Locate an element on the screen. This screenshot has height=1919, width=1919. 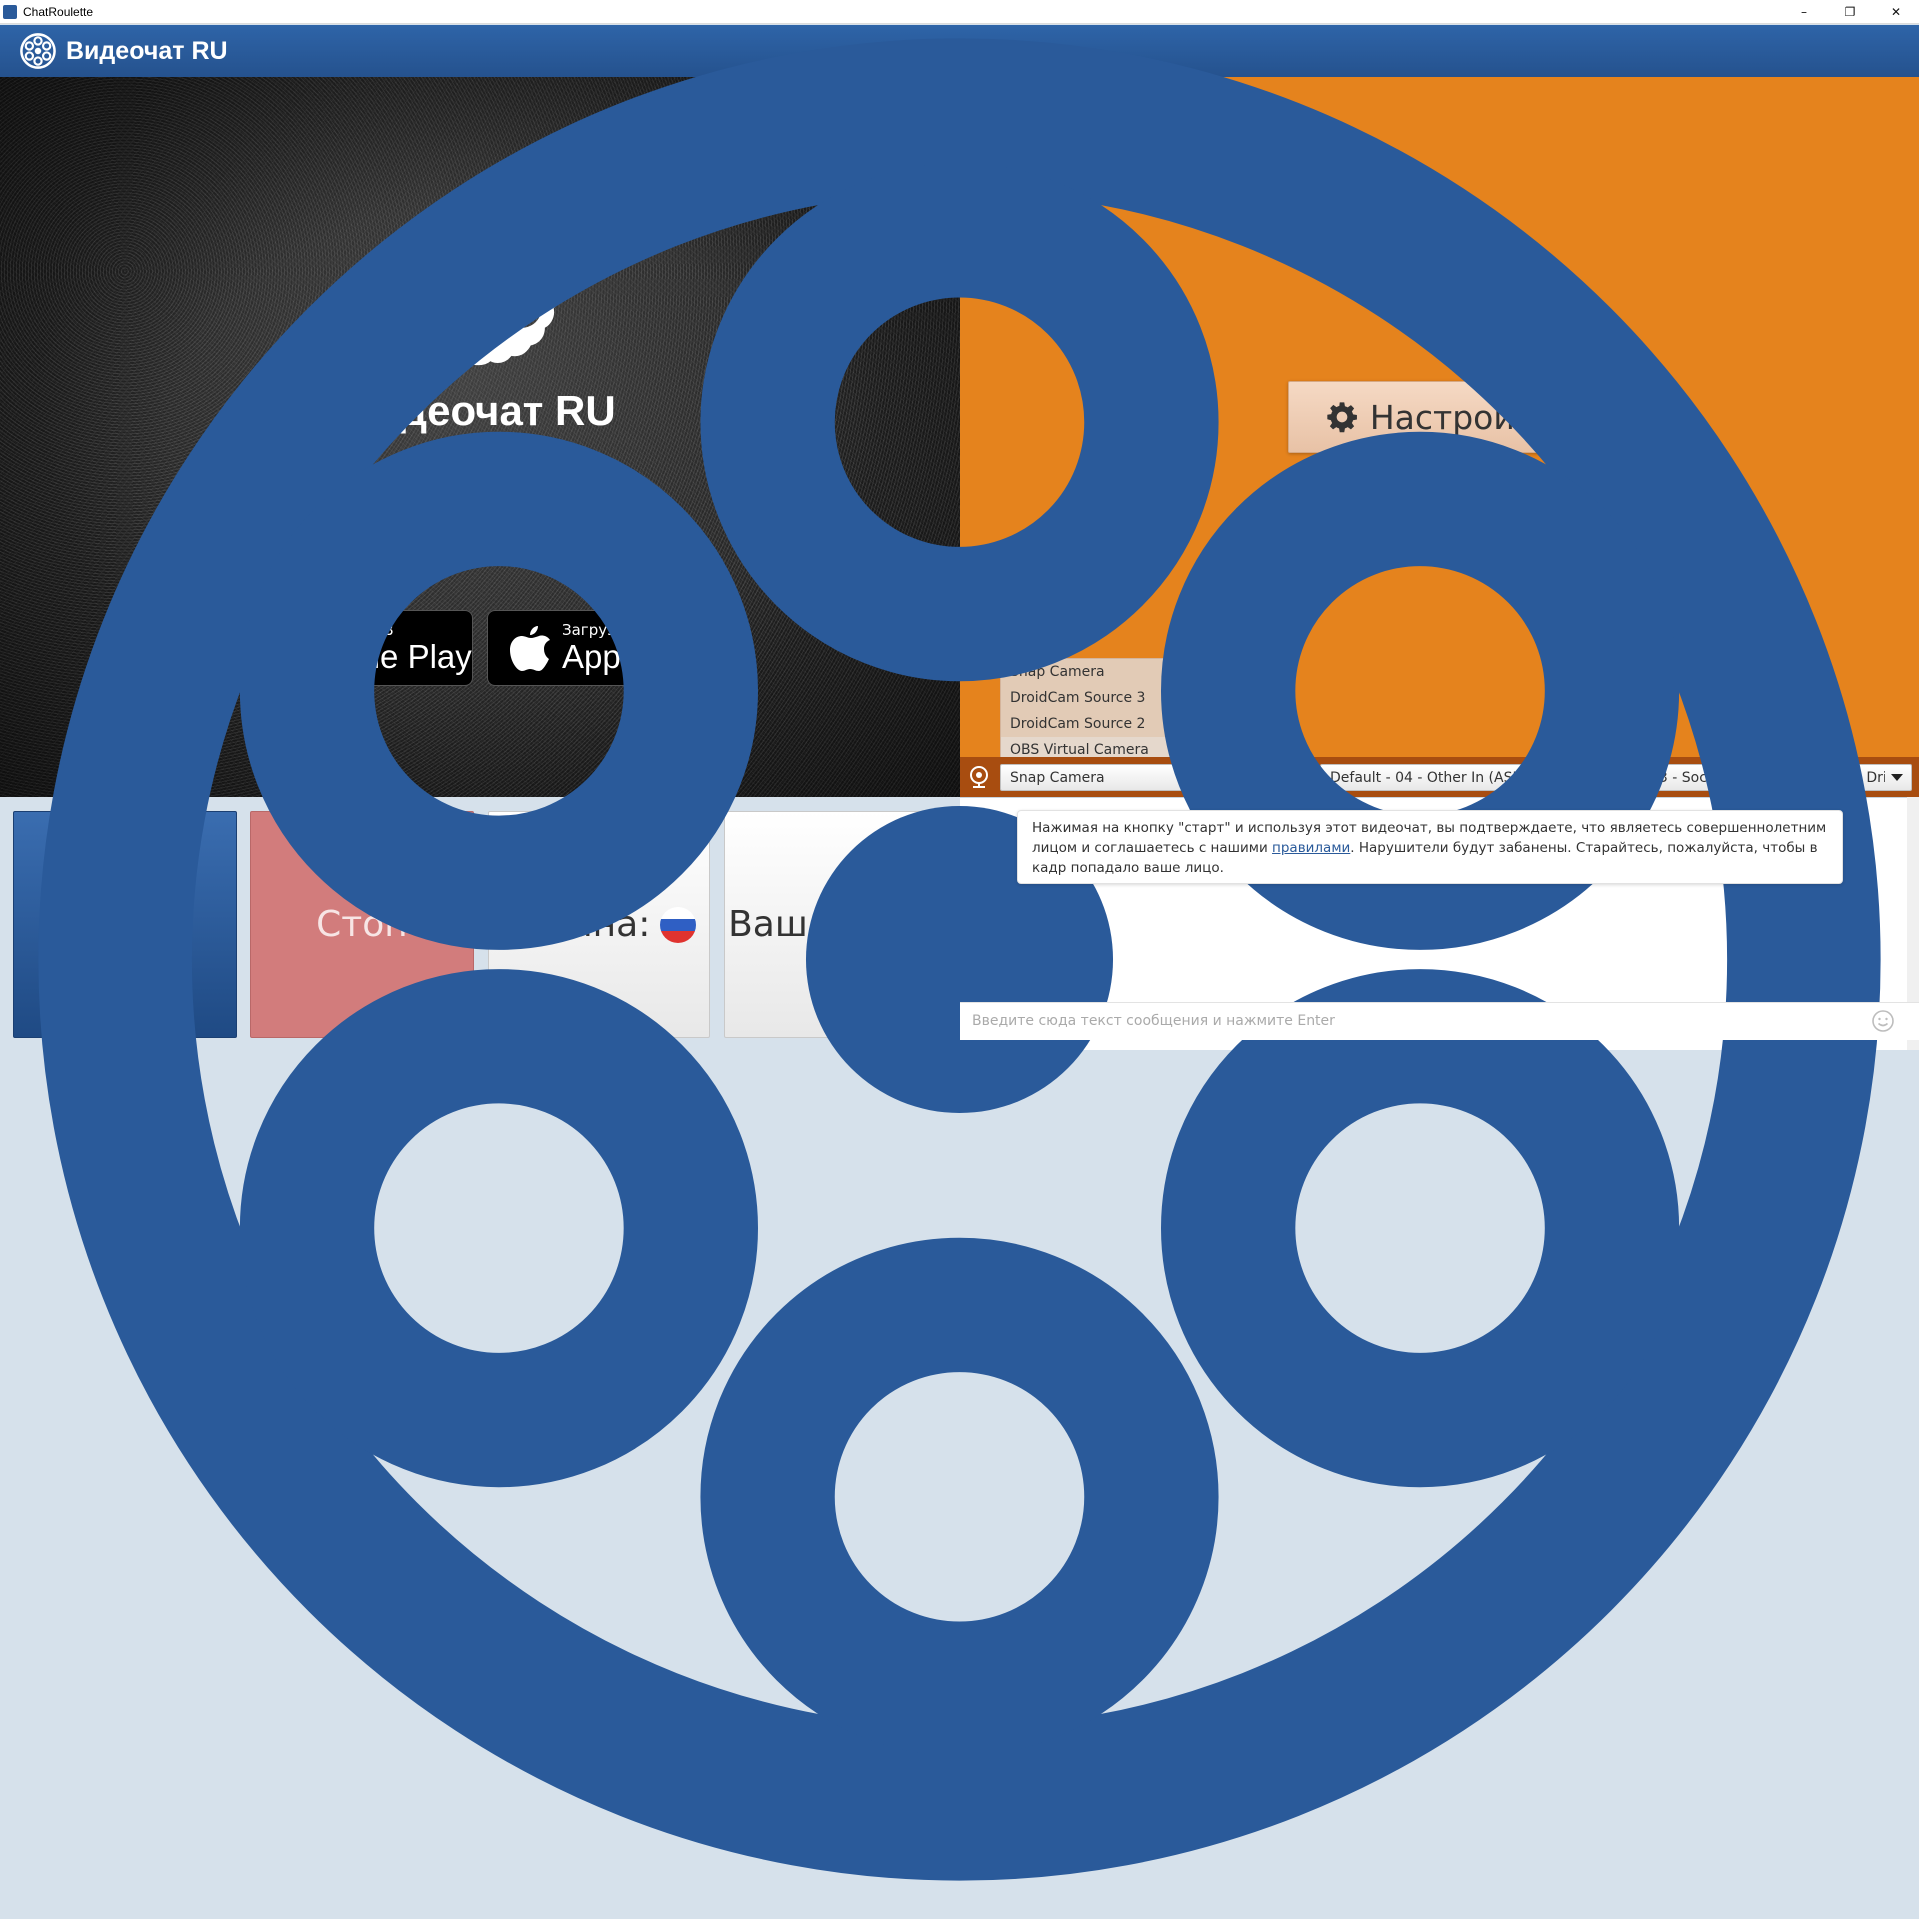
emoji-smile-icon is located at coordinates (1883, 1021).